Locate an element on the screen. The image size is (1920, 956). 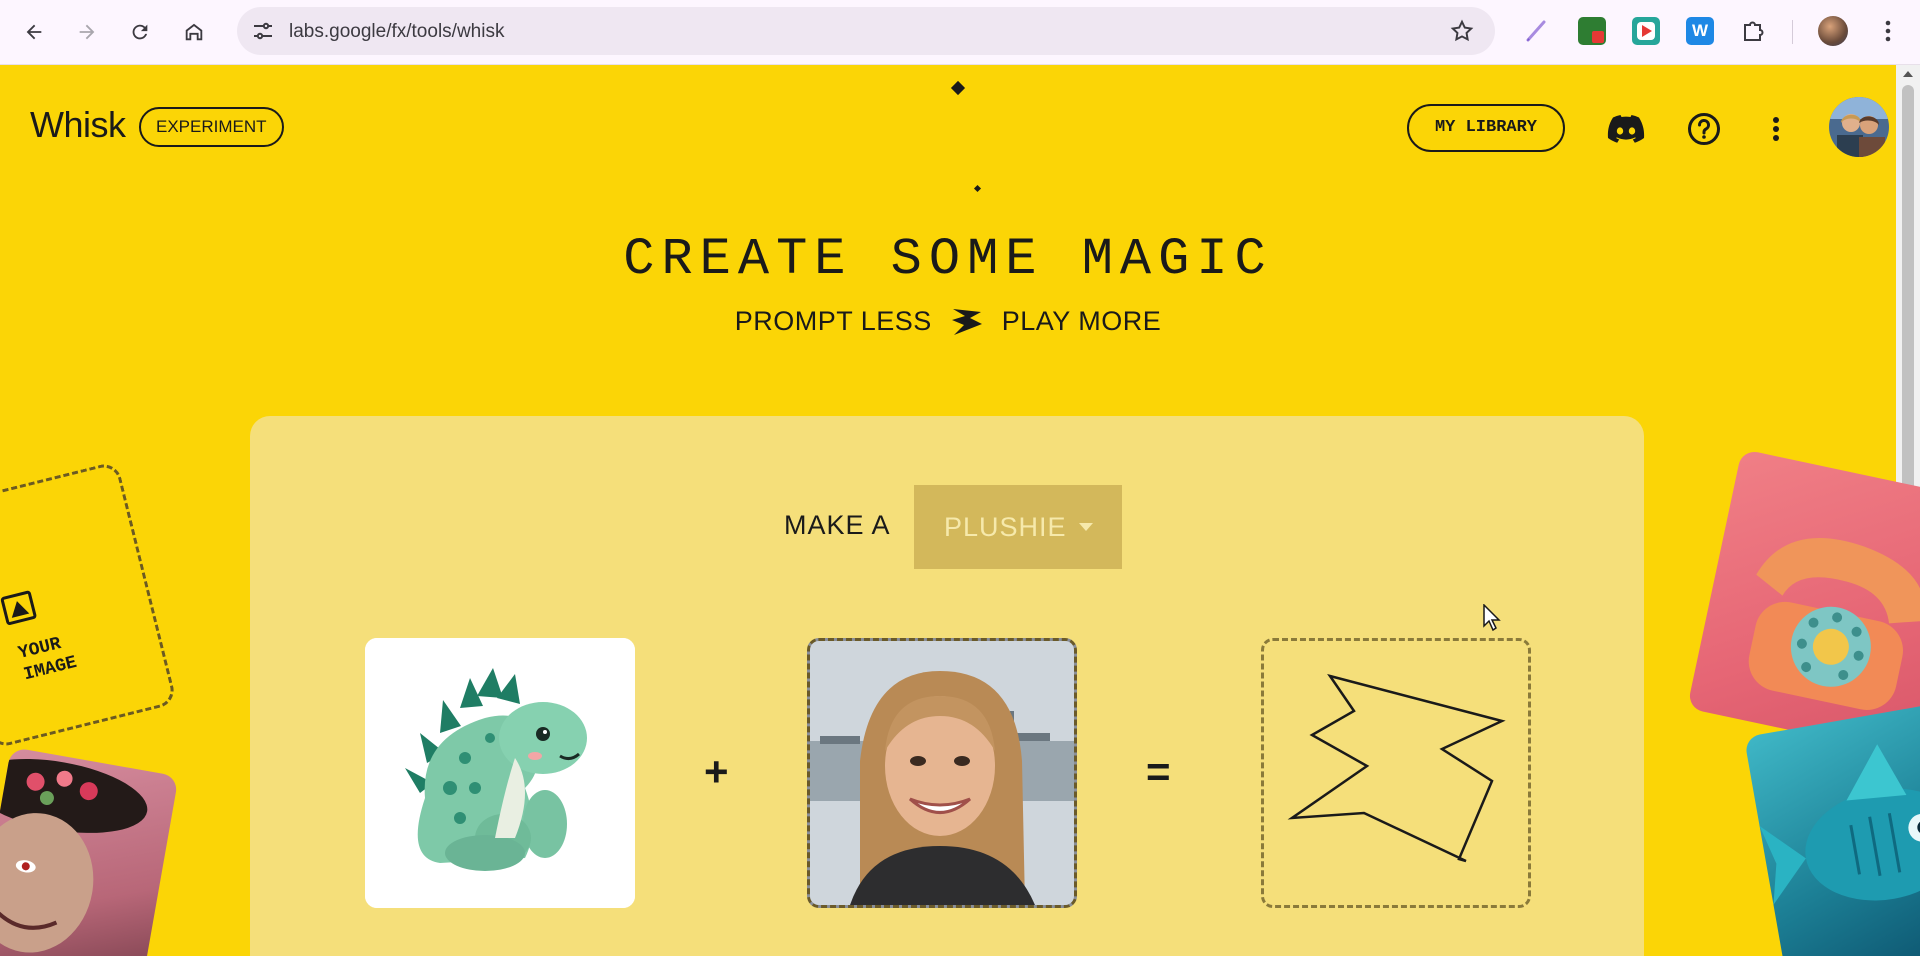
woman-selfie-image is located at coordinates (942, 773).